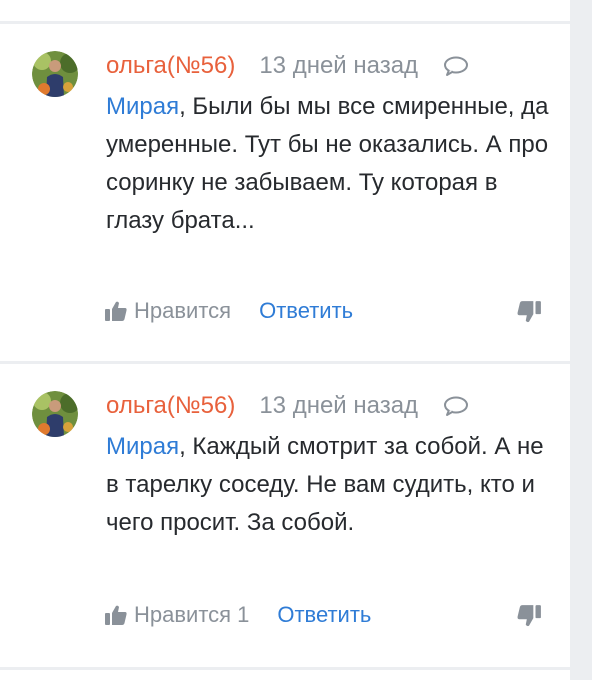 The width and height of the screenshot is (592, 680). I want to click on previous-comment-card, so click(285, 10).